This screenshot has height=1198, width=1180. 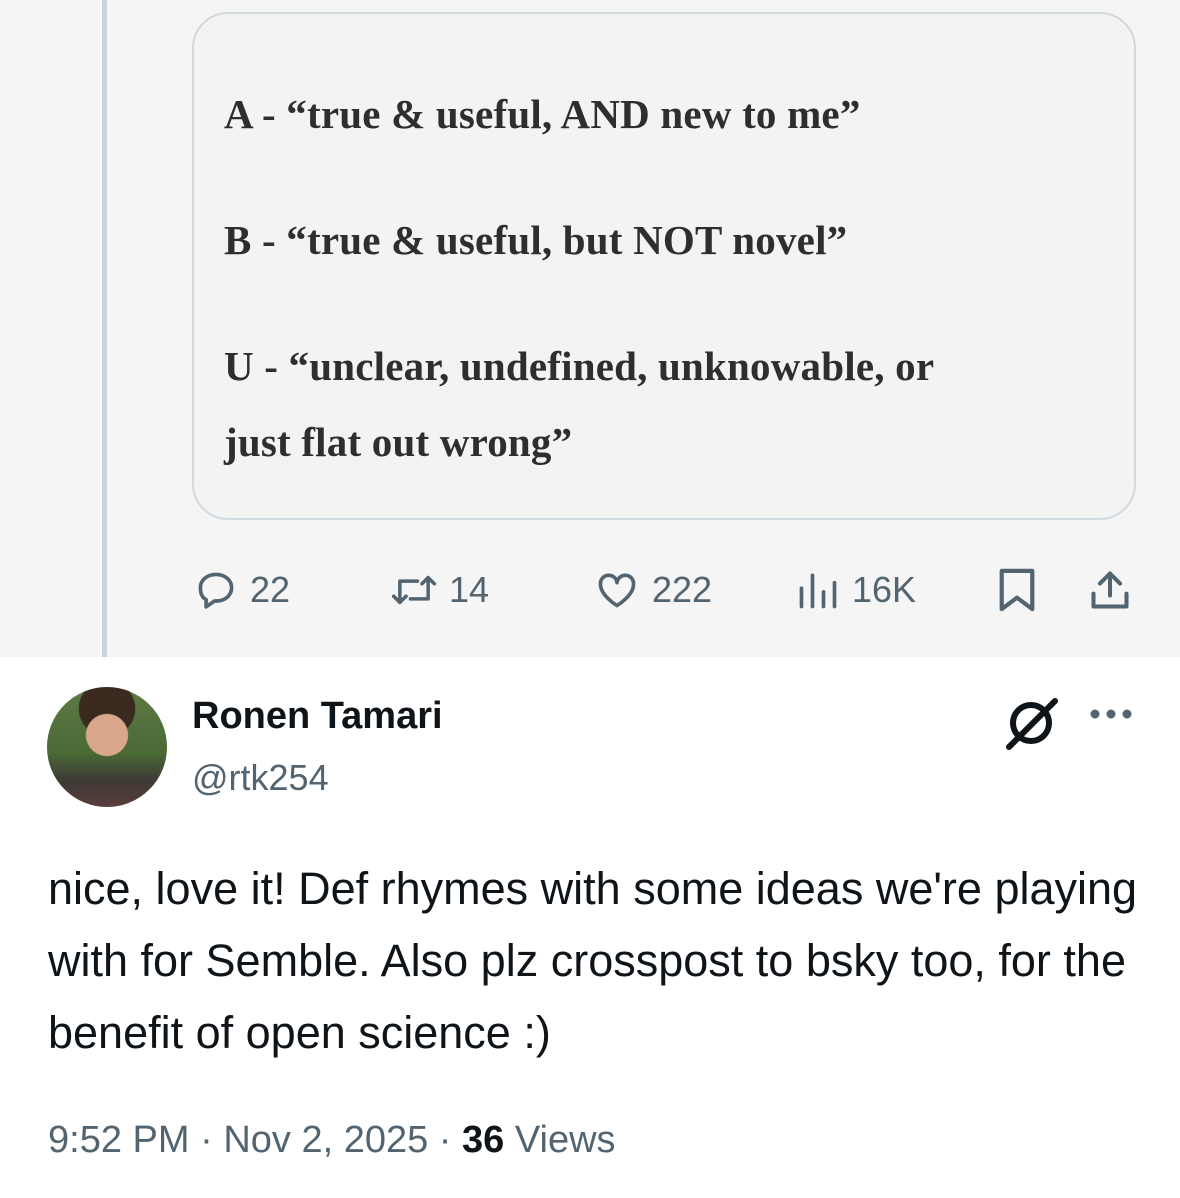 I want to click on tweet-metadata: 9:52 PM · Nov 2, 2025 · 36 Views, so click(x=332, y=1140).